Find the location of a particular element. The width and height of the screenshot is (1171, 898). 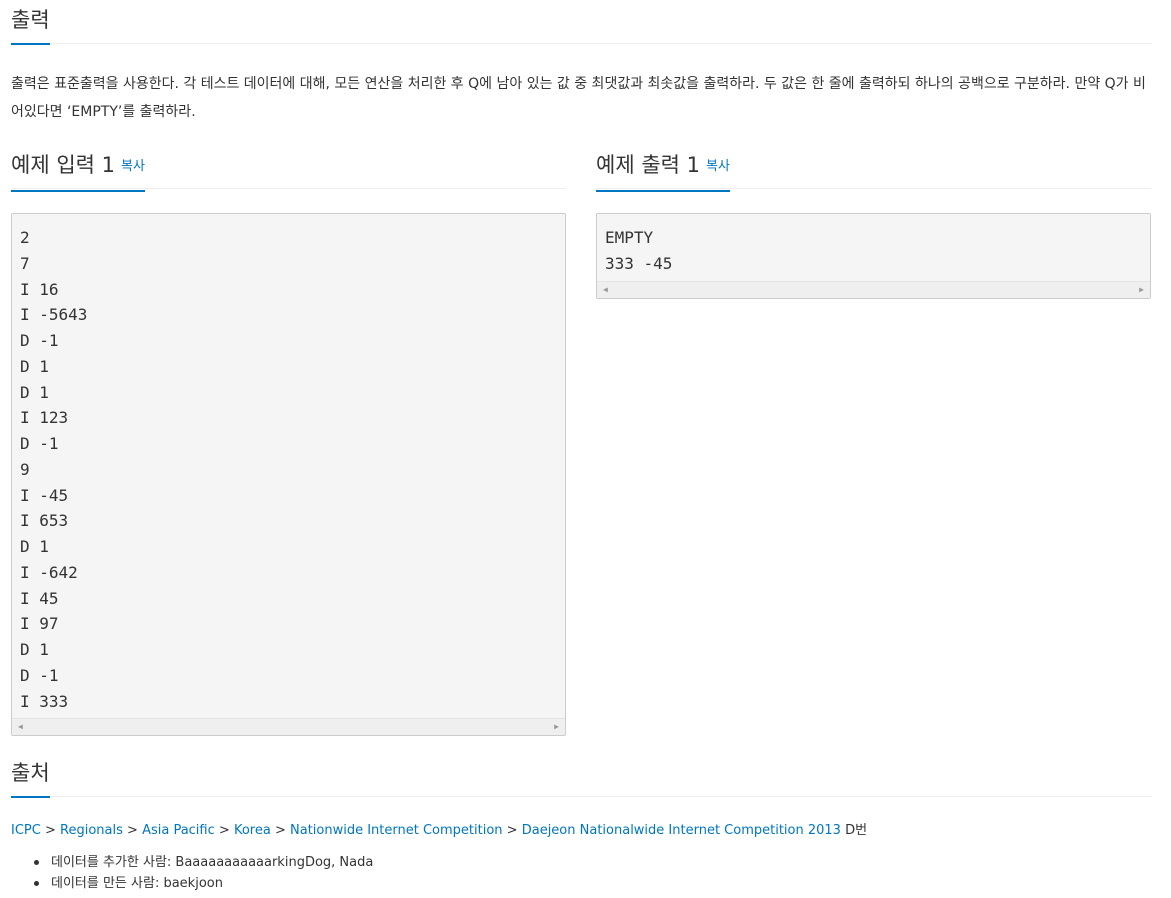

credit-item: 데이터를 만든 사람: baekjoon is located at coordinates (202, 883).